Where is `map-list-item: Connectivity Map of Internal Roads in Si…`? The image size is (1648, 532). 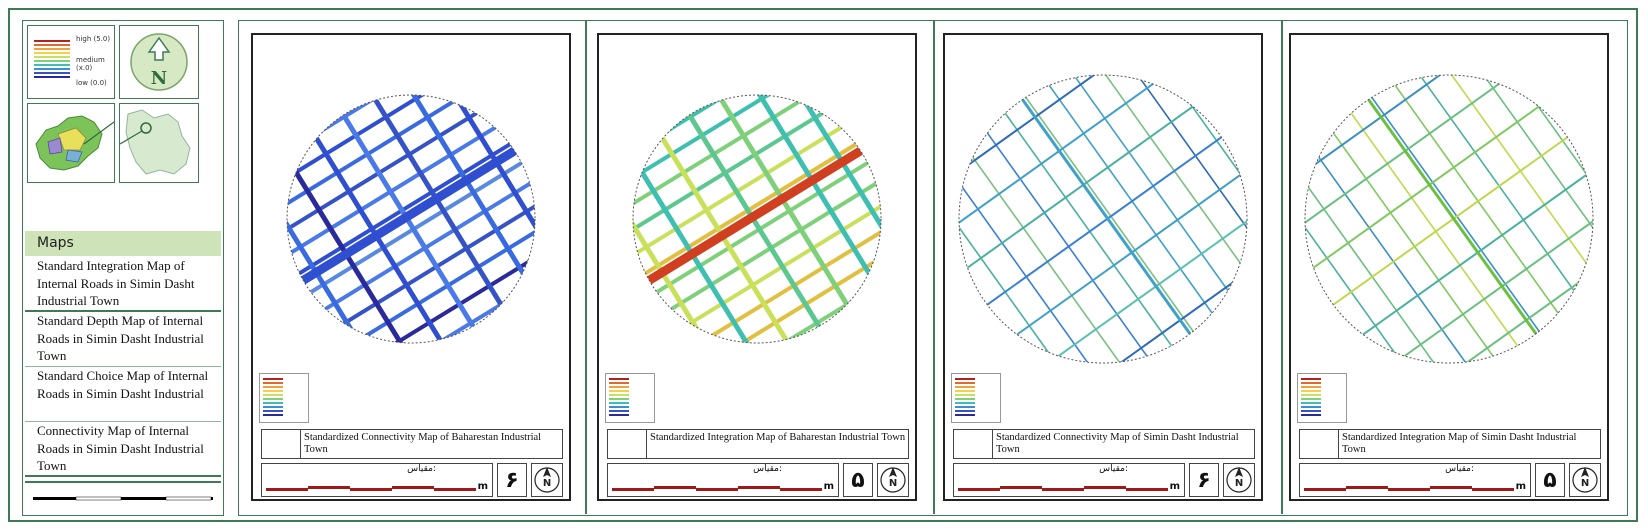 map-list-item: Connectivity Map of Internal Roads in Si… is located at coordinates (120, 448).